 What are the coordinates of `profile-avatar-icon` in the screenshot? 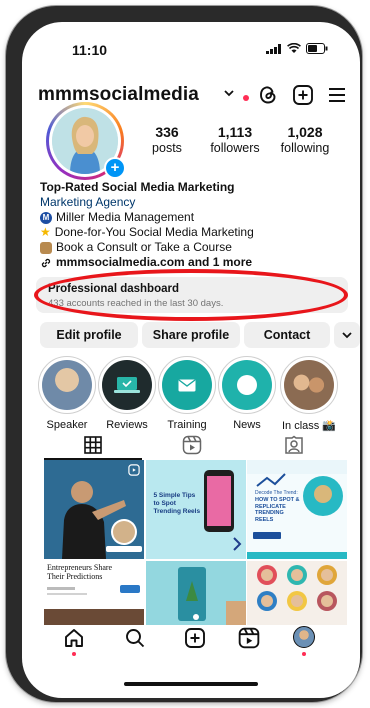 It's located at (304, 637).